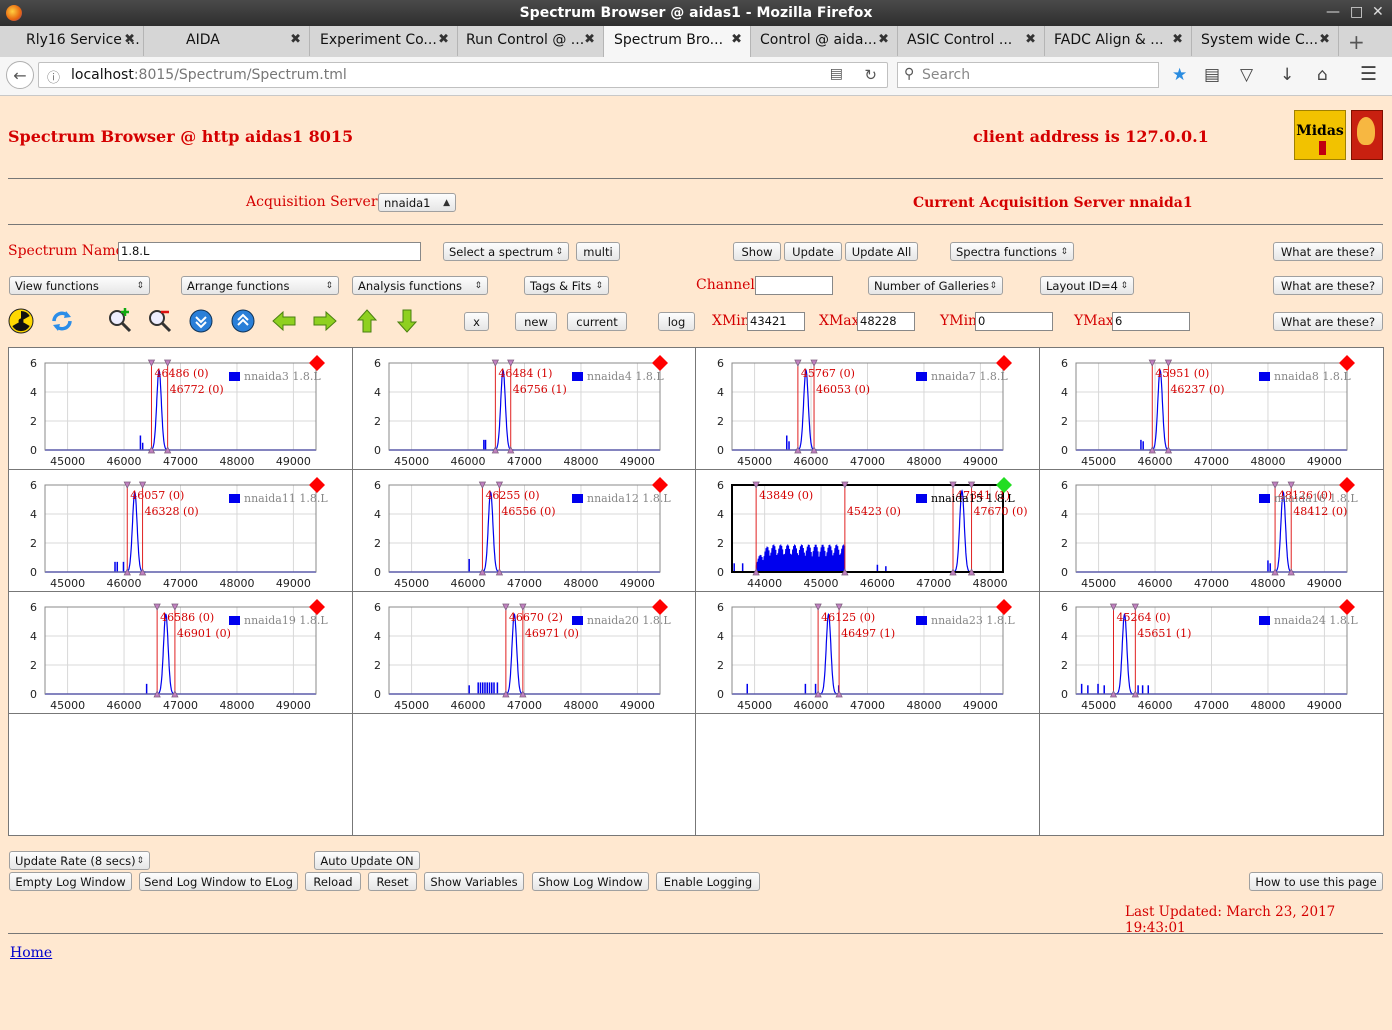 The height and width of the screenshot is (1030, 1392). I want to click on home-icon: ⌂, so click(1322, 75).